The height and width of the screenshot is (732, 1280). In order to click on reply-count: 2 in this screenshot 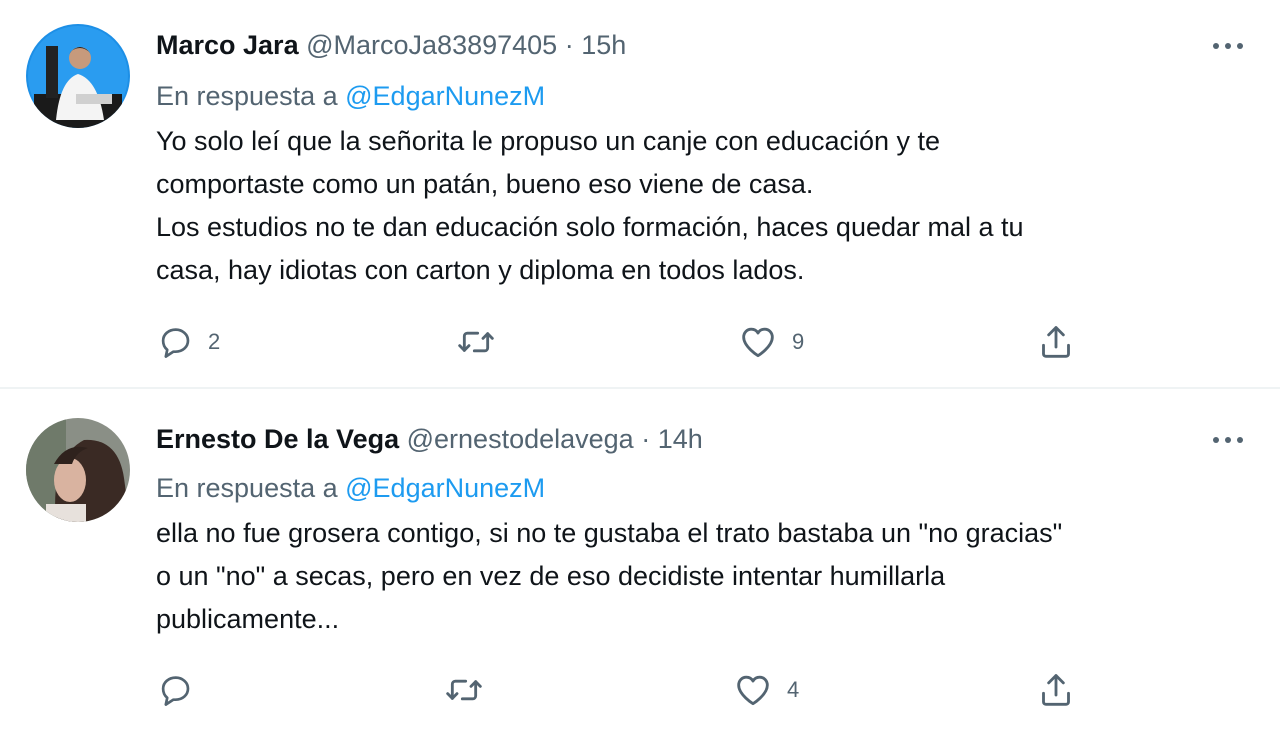, I will do `click(214, 341)`.